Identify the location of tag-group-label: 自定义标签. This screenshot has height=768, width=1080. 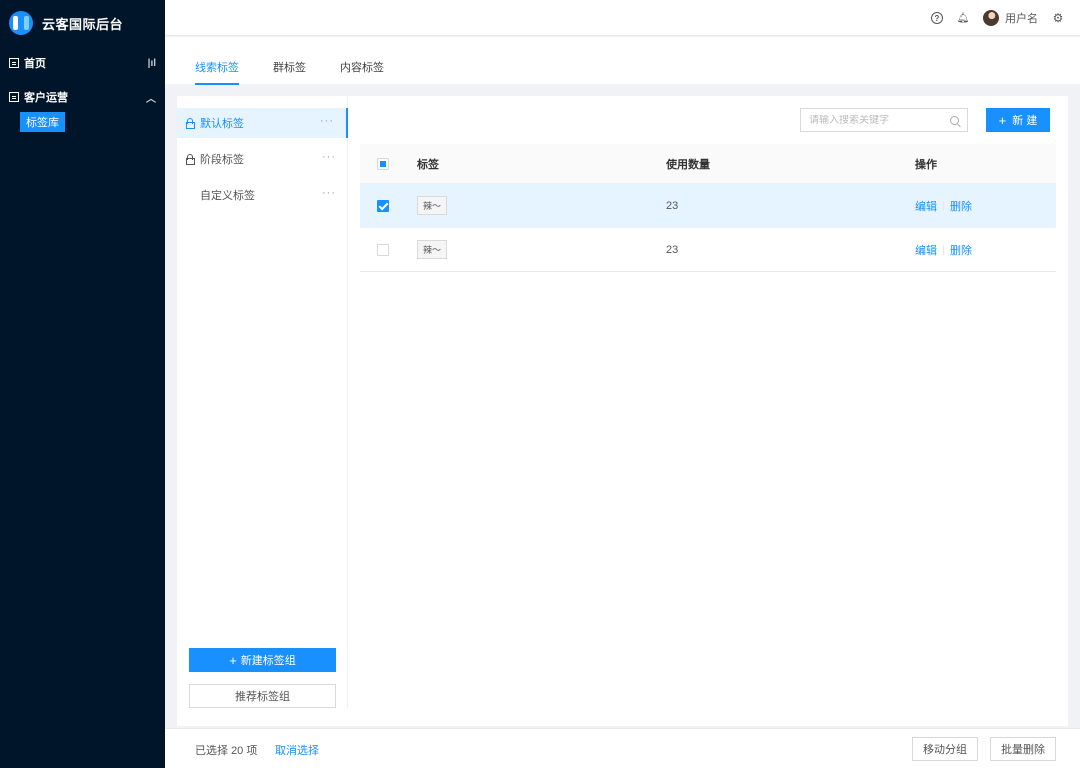
(227, 196).